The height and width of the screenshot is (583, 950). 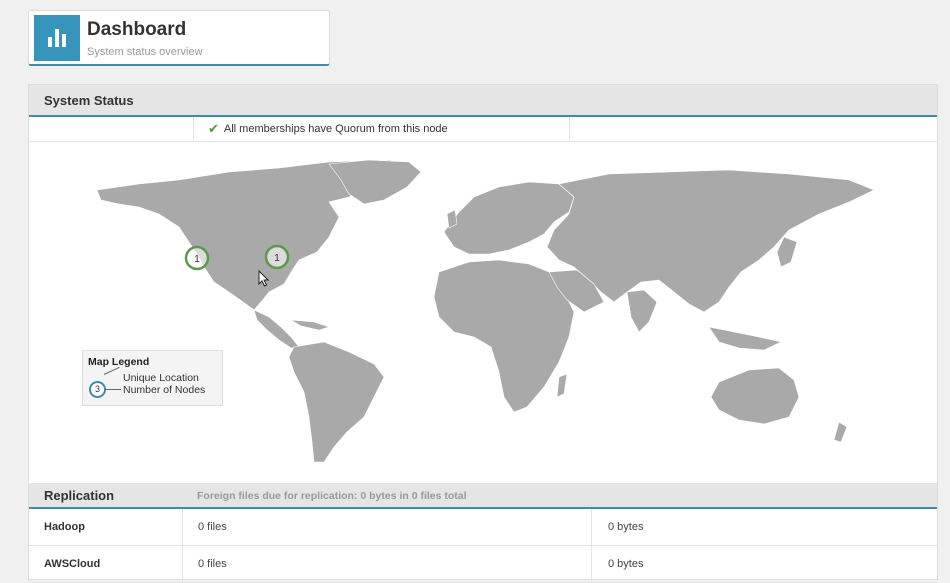 What do you see at coordinates (504, 336) in the screenshot?
I see `africa` at bounding box center [504, 336].